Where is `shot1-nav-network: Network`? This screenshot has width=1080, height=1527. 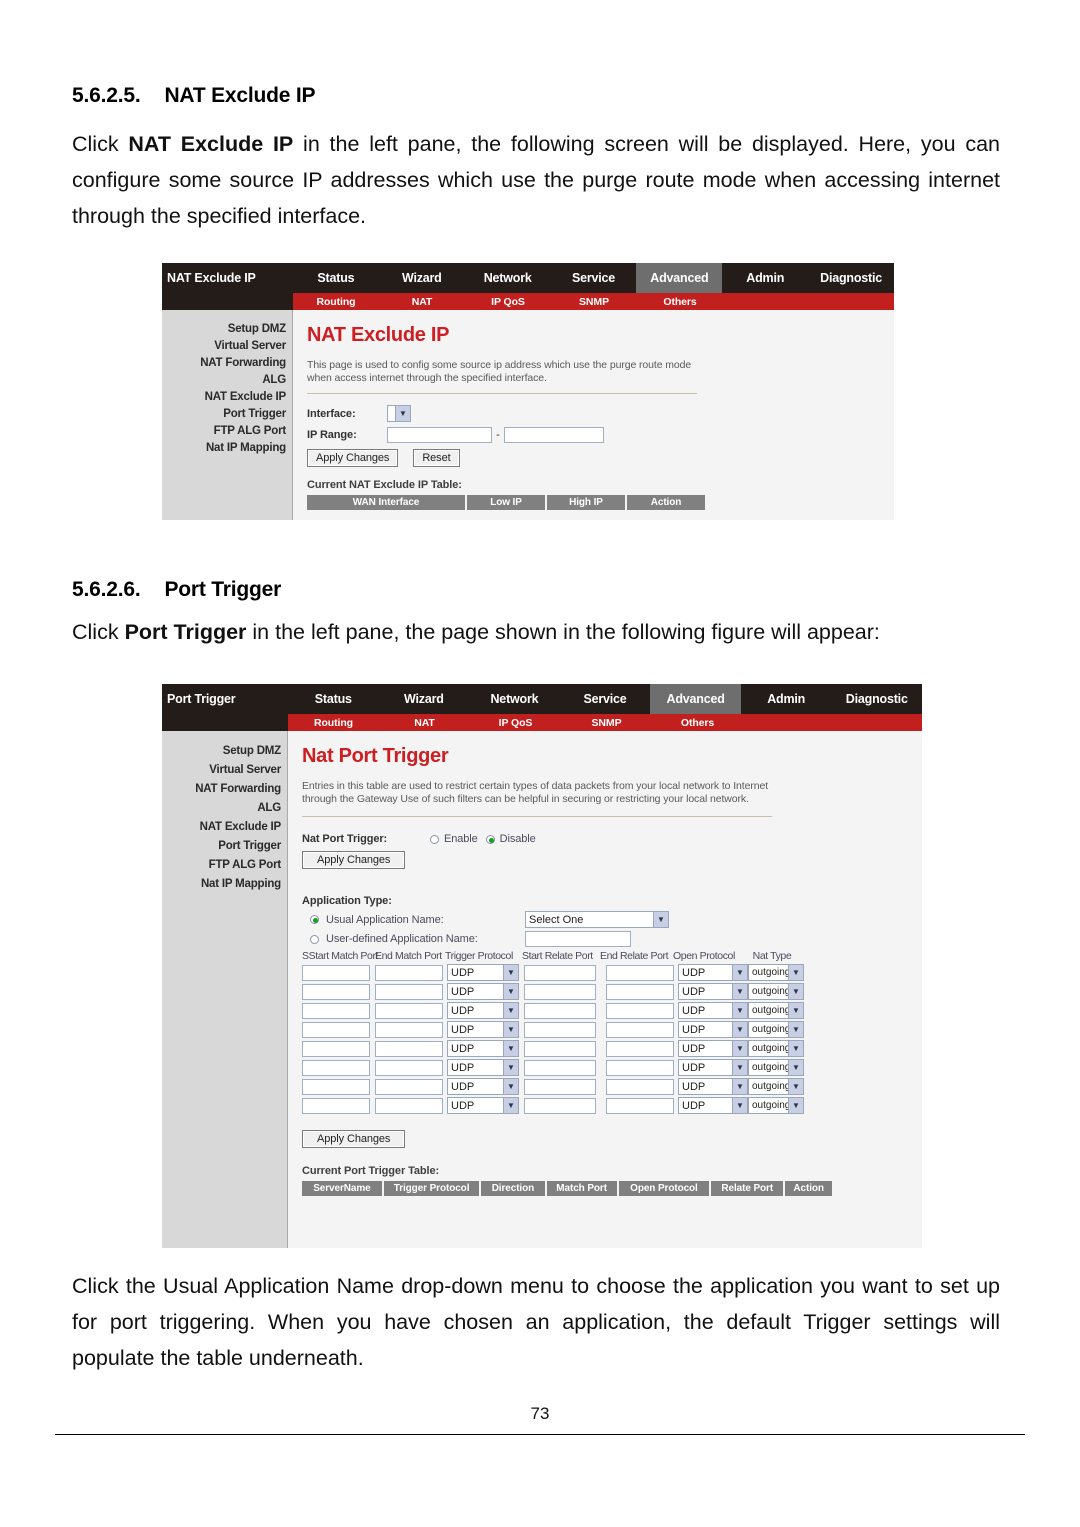
shot1-nav-network: Network is located at coordinates (508, 278).